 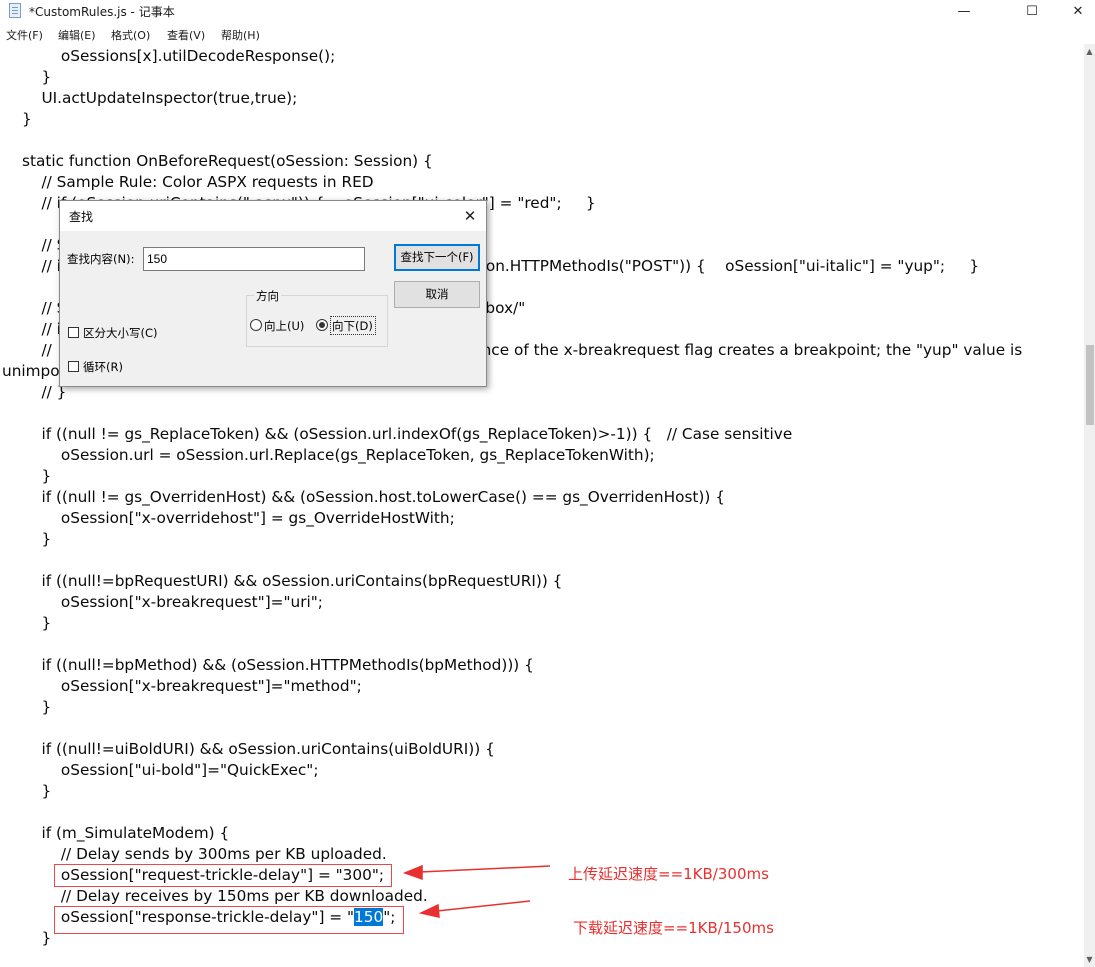 I want to click on direction-up-label: 向上(U), so click(x=284, y=326).